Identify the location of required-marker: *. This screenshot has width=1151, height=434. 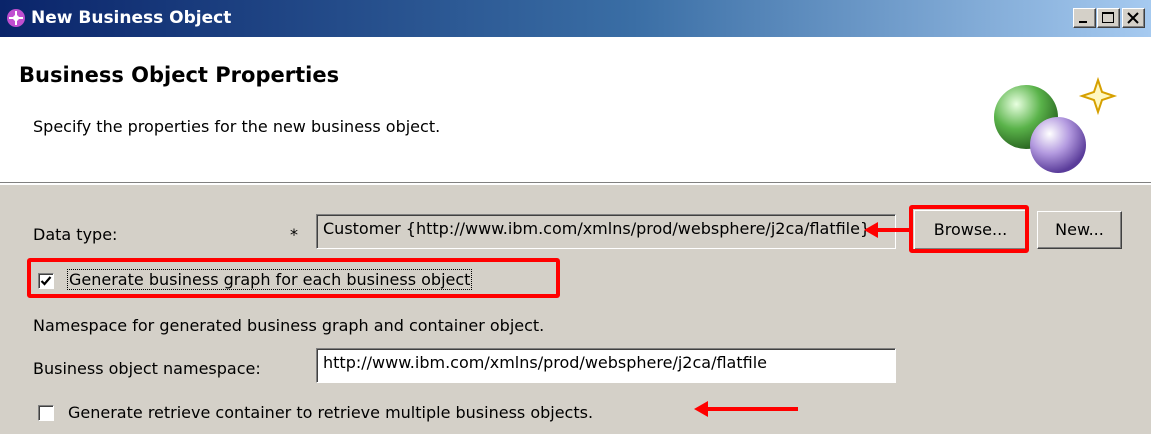
(294, 234).